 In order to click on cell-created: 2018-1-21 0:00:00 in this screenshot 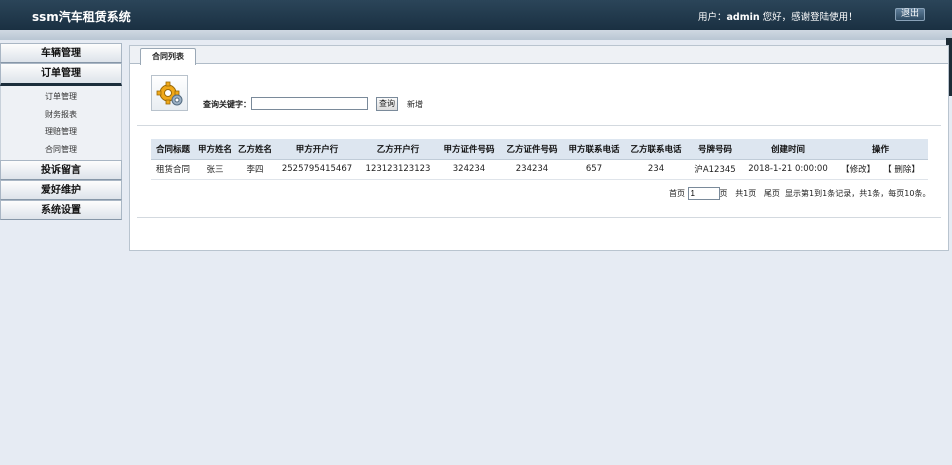, I will do `click(788, 169)`.